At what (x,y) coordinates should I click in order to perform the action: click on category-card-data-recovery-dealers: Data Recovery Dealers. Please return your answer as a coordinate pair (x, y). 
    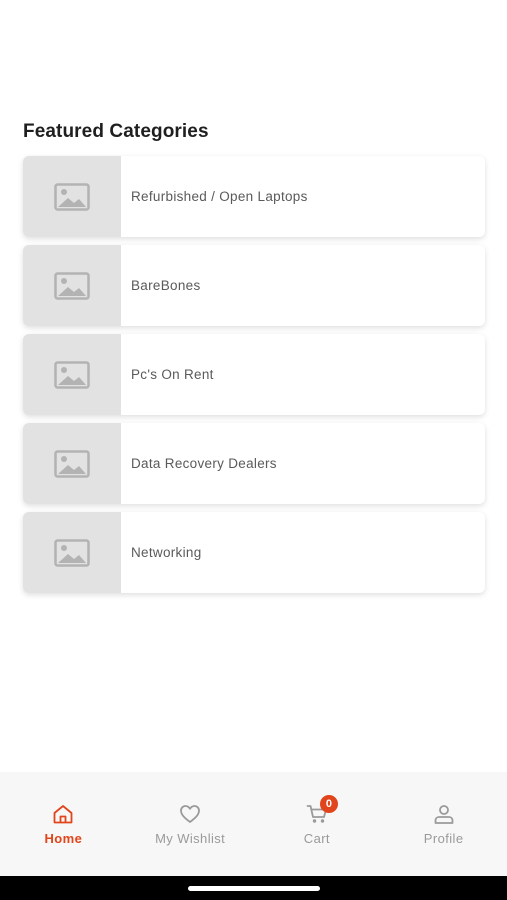
    Looking at the image, I should click on (254, 463).